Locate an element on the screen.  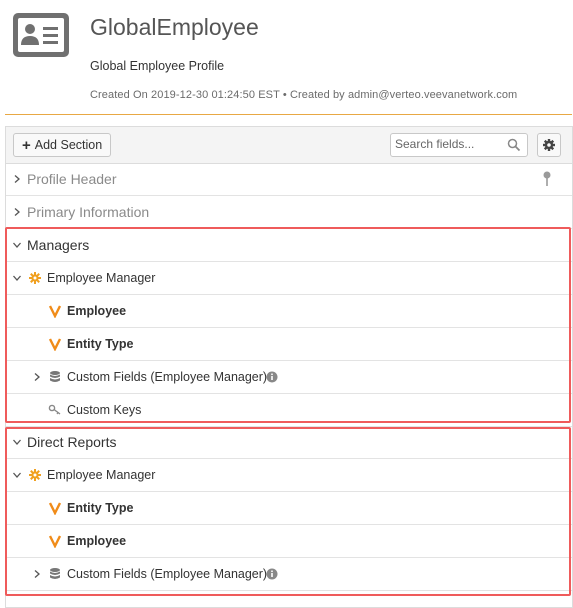
add-section-button: + Add Section is located at coordinates (62, 145).